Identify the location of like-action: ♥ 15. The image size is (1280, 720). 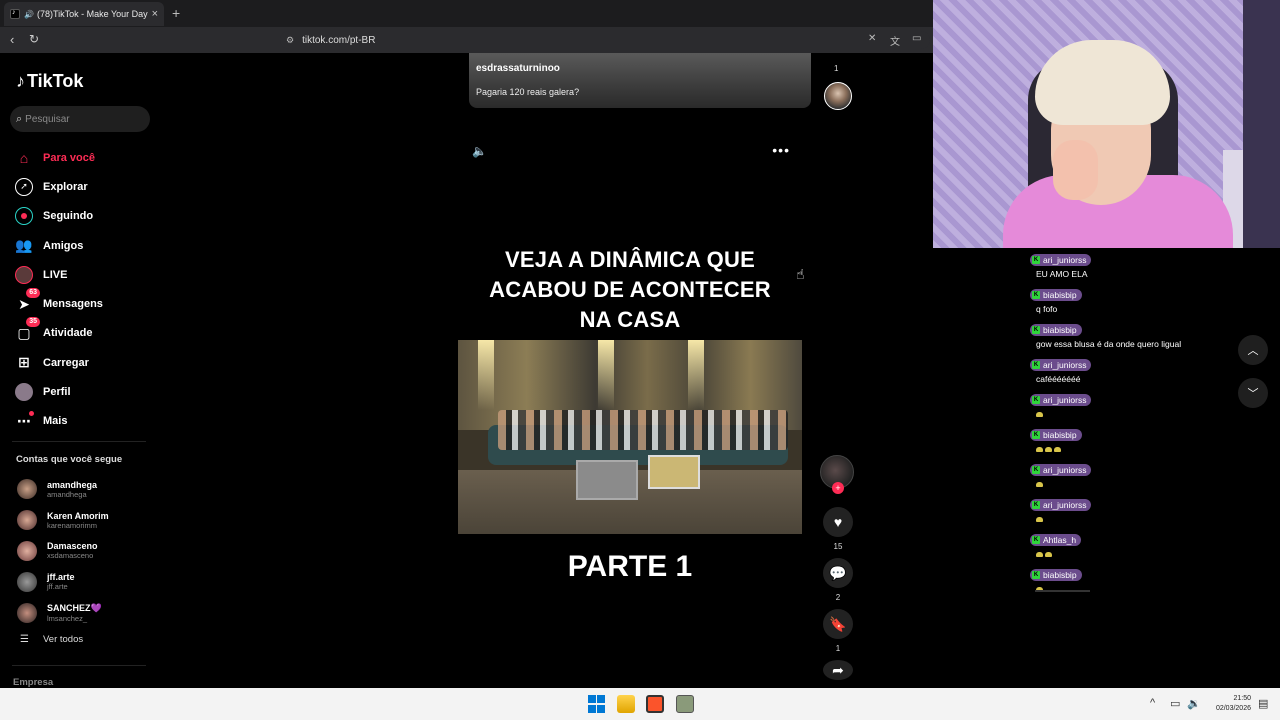
(838, 529).